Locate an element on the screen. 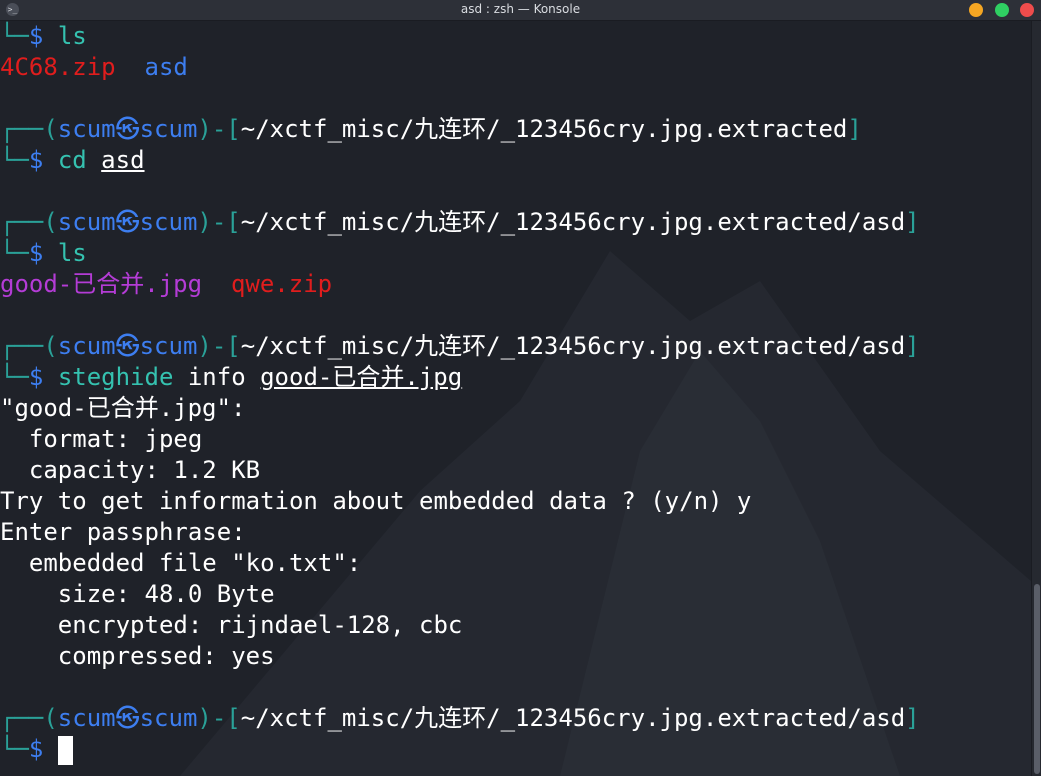 The width and height of the screenshot is (1041, 776). scrollbar-thumb is located at coordinates (1037, 679).